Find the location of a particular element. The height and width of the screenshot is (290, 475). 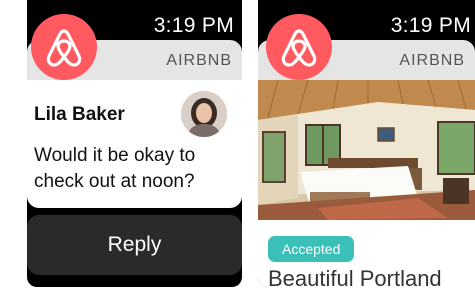

message-line: Would it be okay to is located at coordinates (115, 155).